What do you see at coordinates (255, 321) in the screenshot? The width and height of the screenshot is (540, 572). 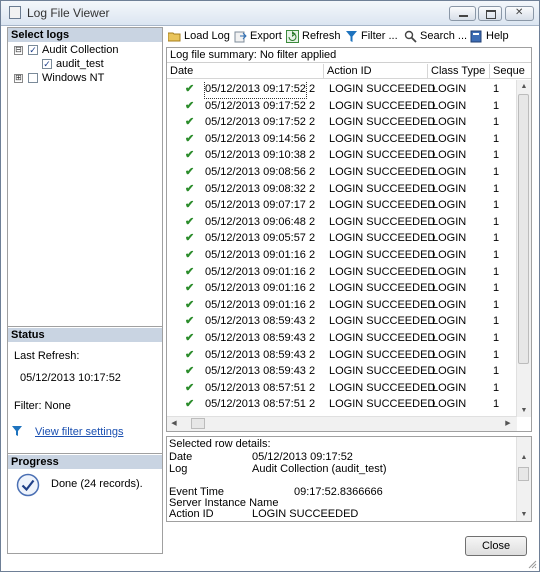 I see `cell-date: 05/12/2013 08:59:43` at bounding box center [255, 321].